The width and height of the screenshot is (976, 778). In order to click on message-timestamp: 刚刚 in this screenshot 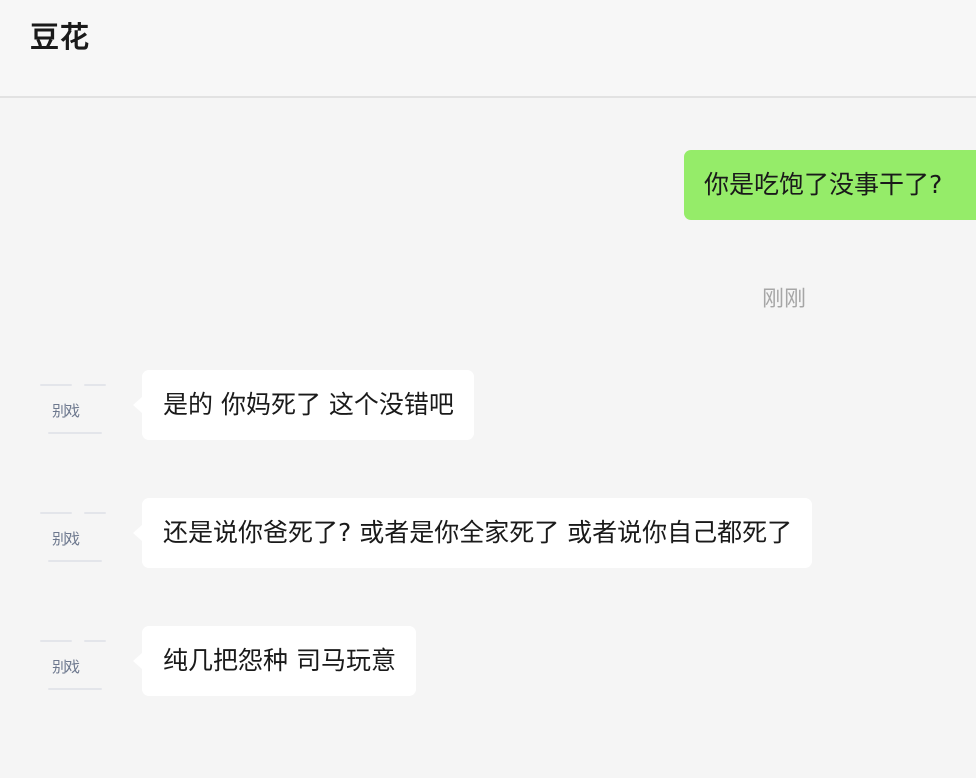, I will do `click(784, 299)`.